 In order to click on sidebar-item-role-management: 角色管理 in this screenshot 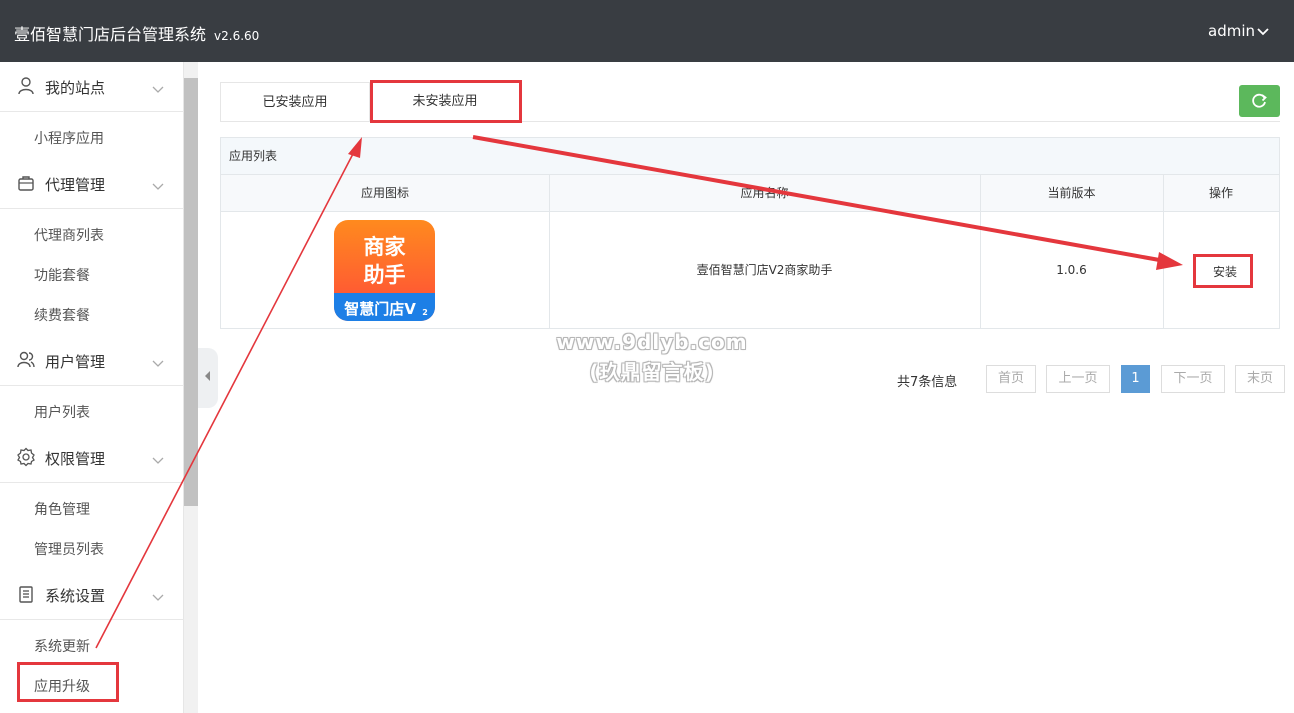, I will do `click(62, 509)`.